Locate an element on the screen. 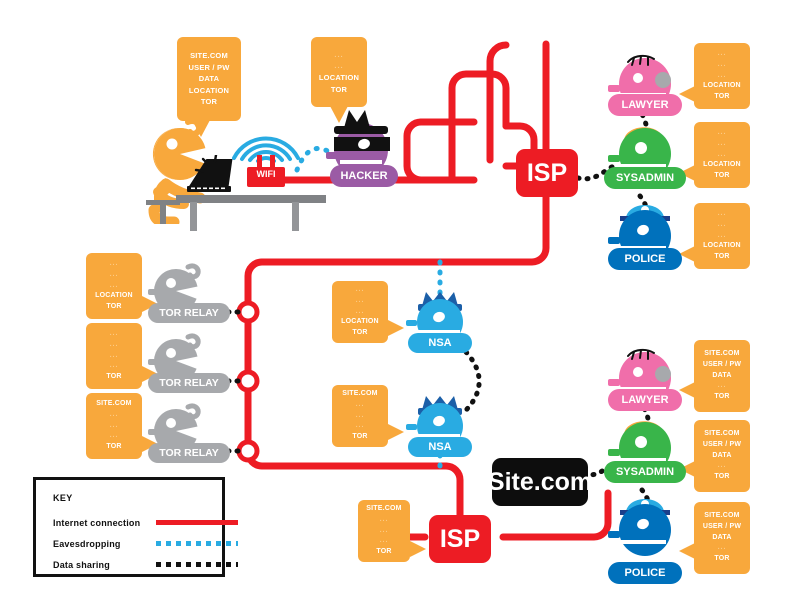  lawyer-top-label: LAWYER is located at coordinates (645, 105).